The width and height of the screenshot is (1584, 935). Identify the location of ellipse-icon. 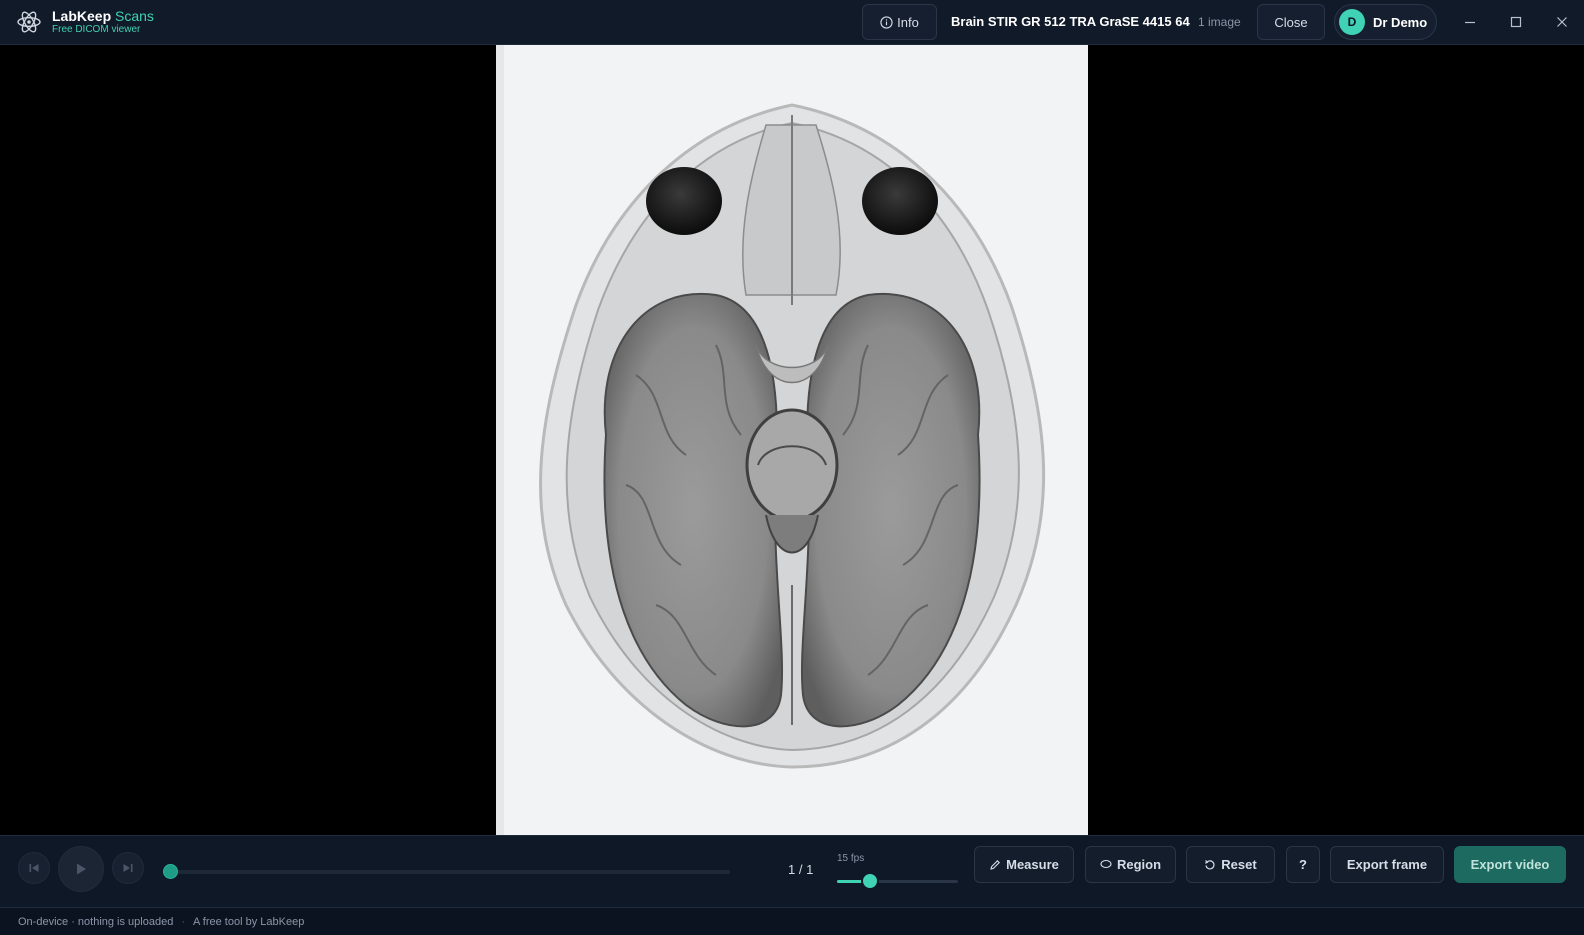
(1106, 863).